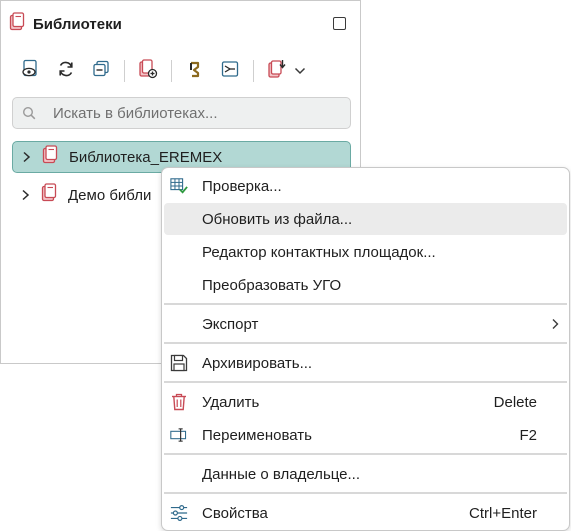  I want to click on sliders-icon, so click(179, 513).